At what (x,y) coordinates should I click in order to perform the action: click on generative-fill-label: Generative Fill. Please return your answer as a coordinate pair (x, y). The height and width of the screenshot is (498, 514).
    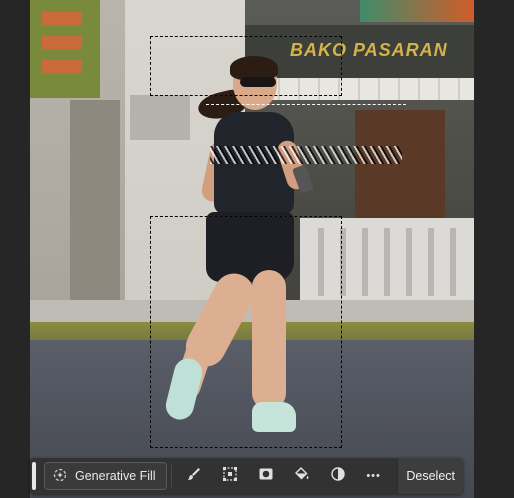
    Looking at the image, I should click on (115, 476).